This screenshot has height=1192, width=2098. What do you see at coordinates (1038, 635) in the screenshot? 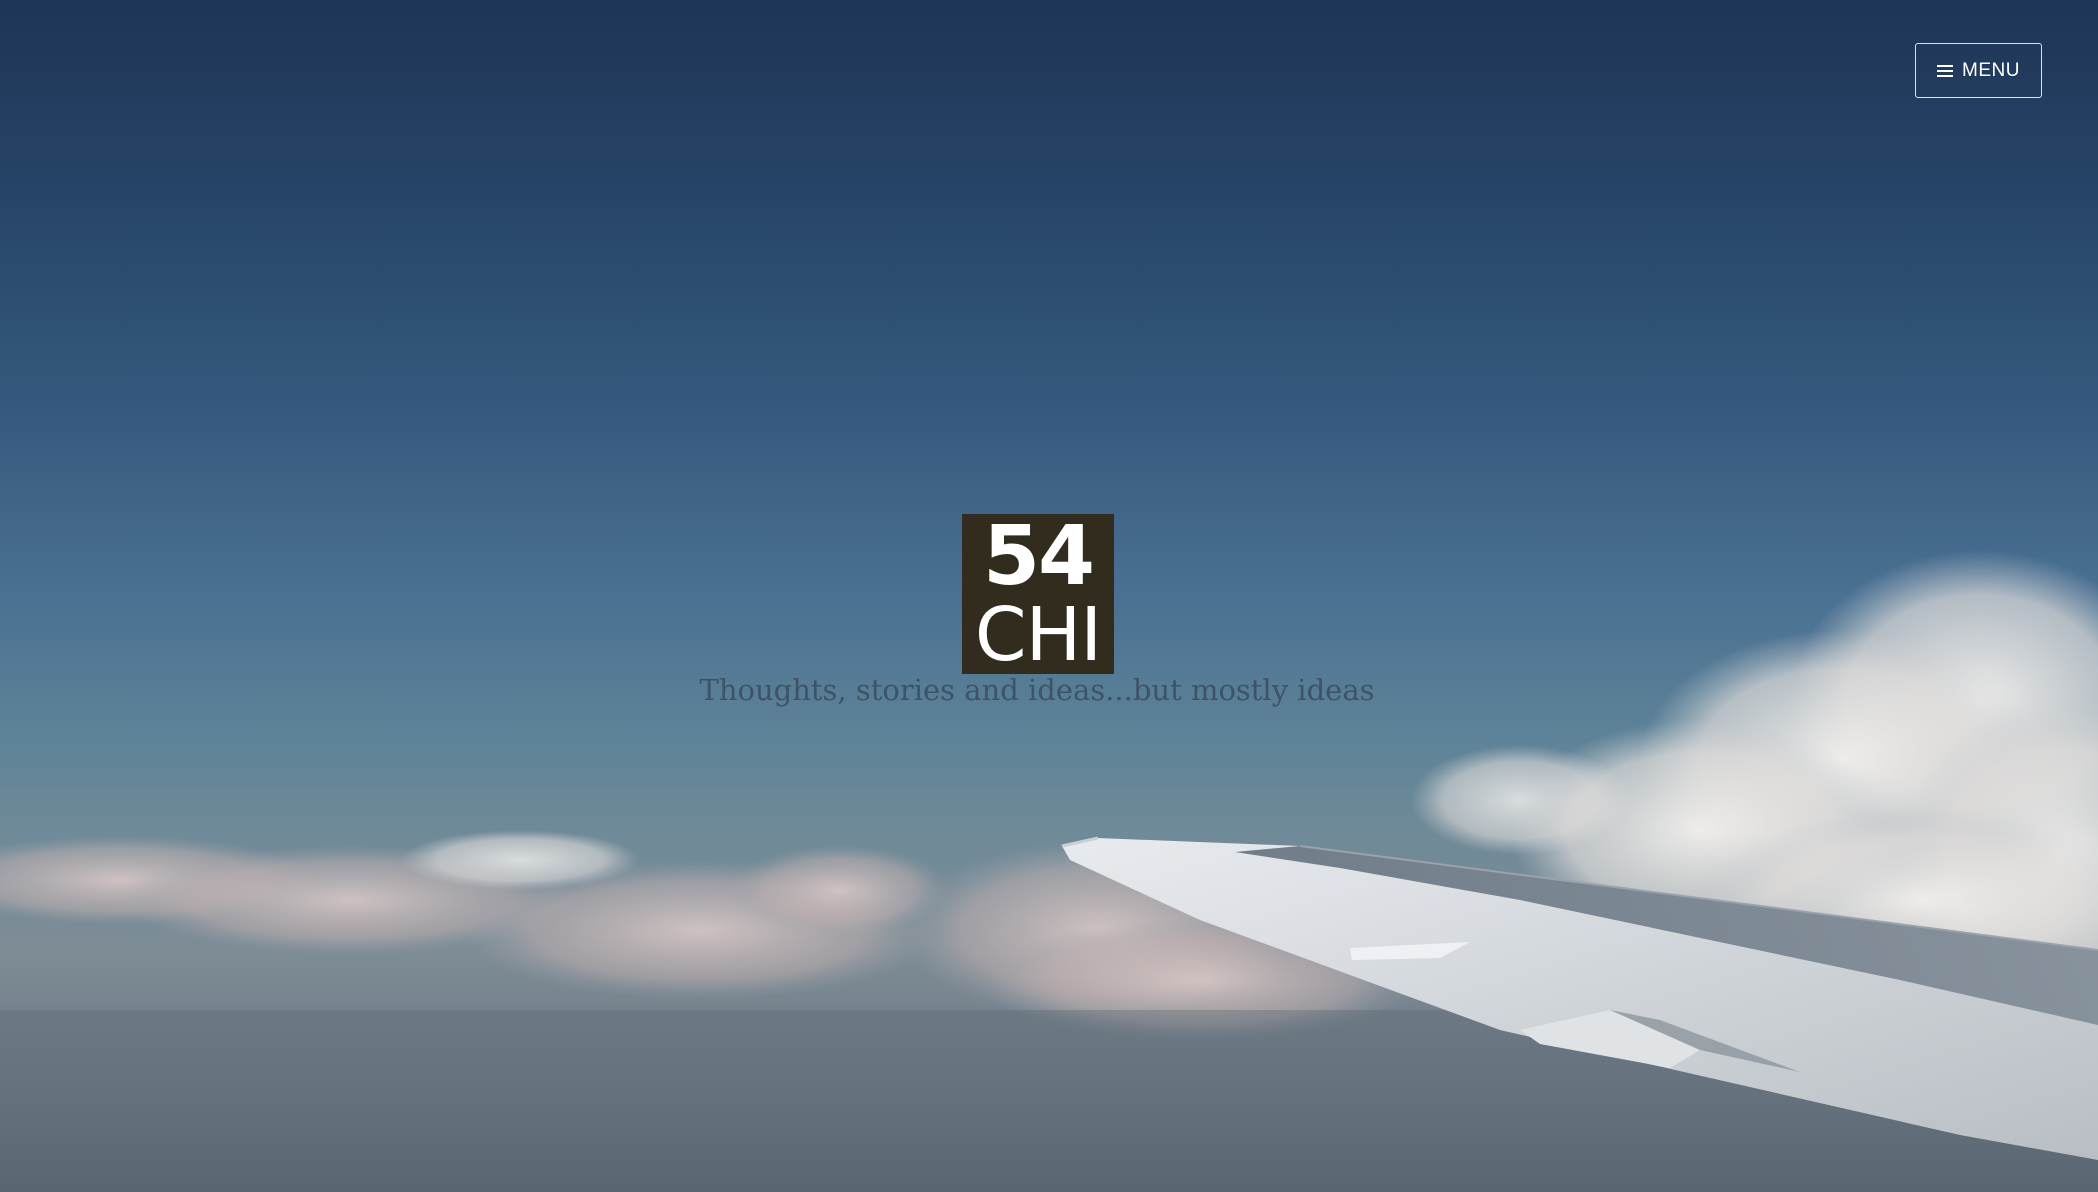
I see `logo-letters: CHI` at bounding box center [1038, 635].